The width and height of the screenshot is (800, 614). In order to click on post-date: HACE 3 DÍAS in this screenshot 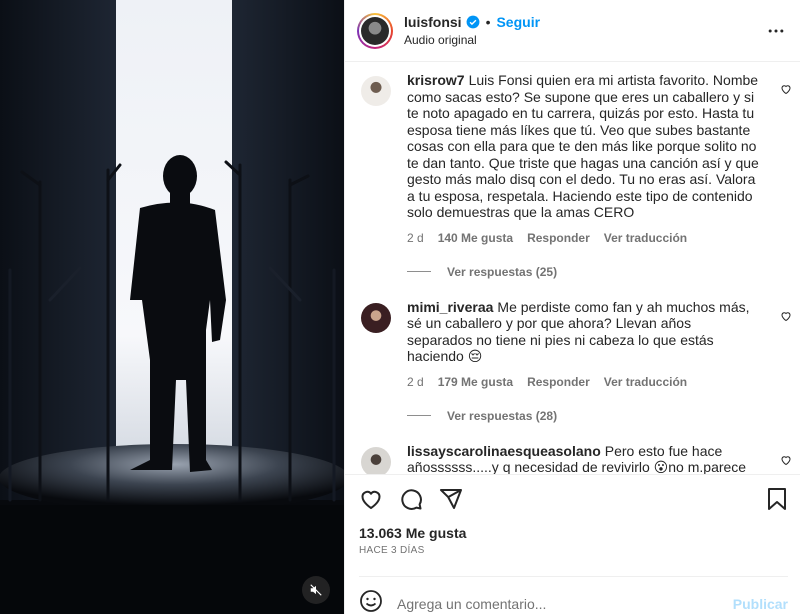, I will do `click(392, 550)`.